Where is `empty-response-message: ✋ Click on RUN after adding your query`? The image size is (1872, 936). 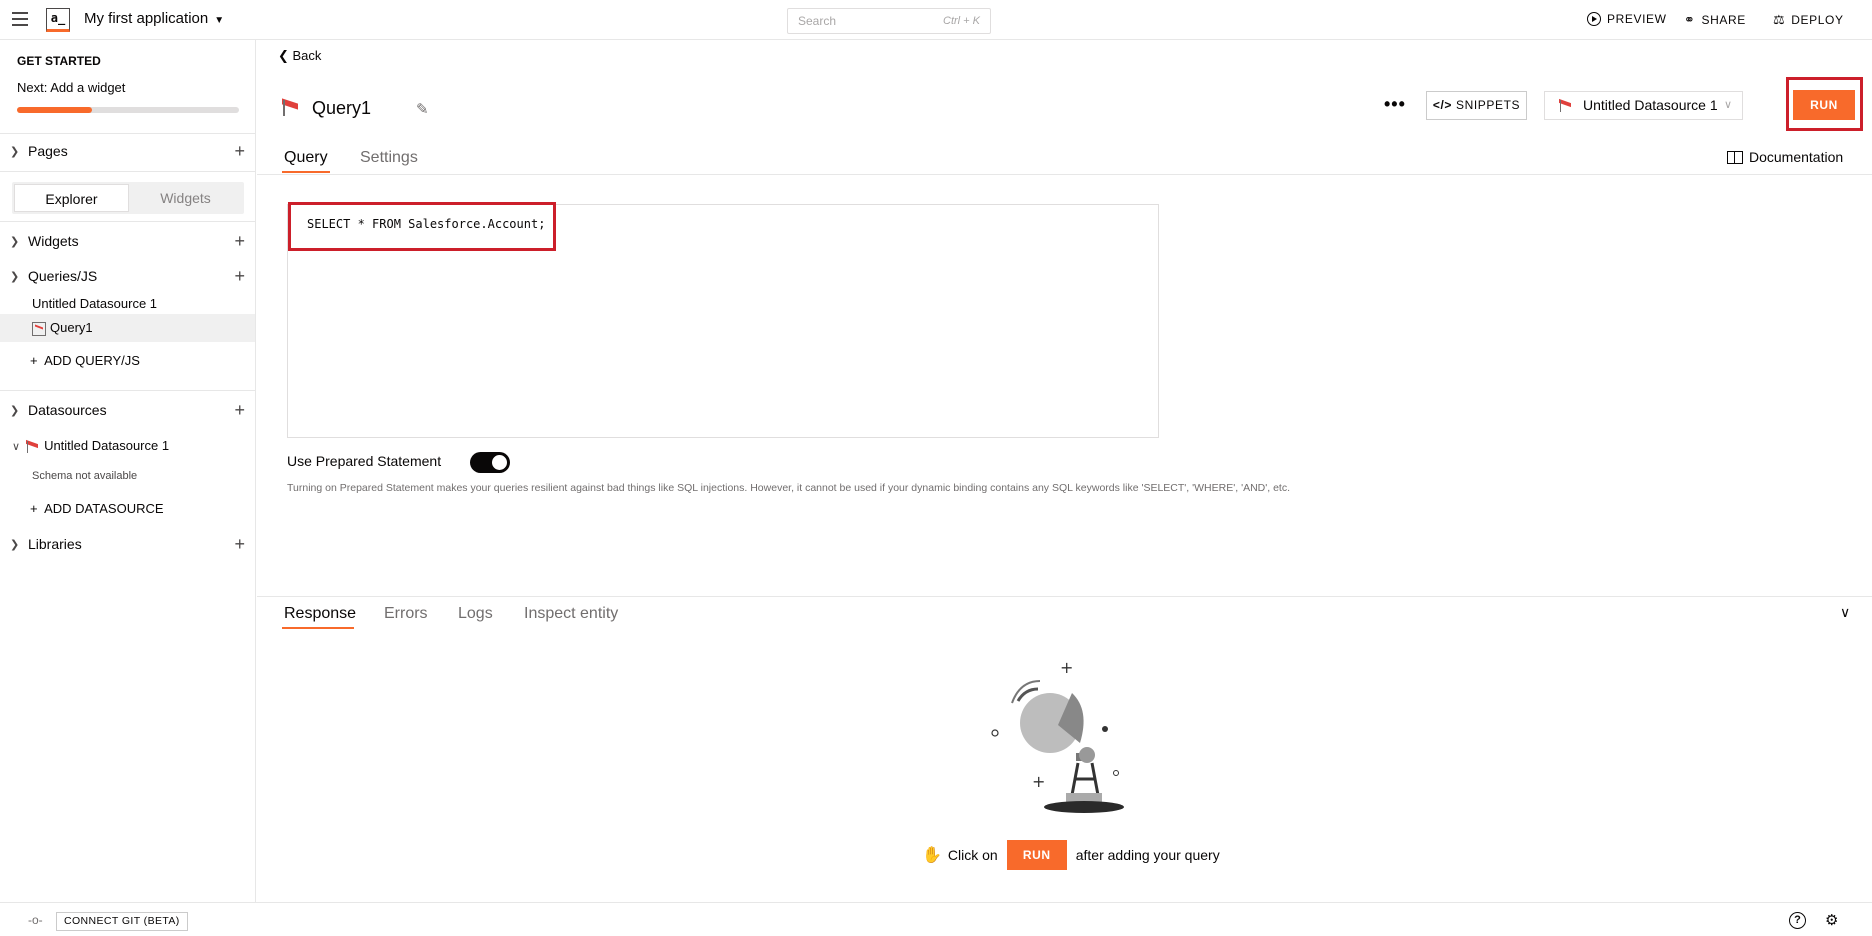 empty-response-message: ✋ Click on RUN after adding your query is located at coordinates (1071, 855).